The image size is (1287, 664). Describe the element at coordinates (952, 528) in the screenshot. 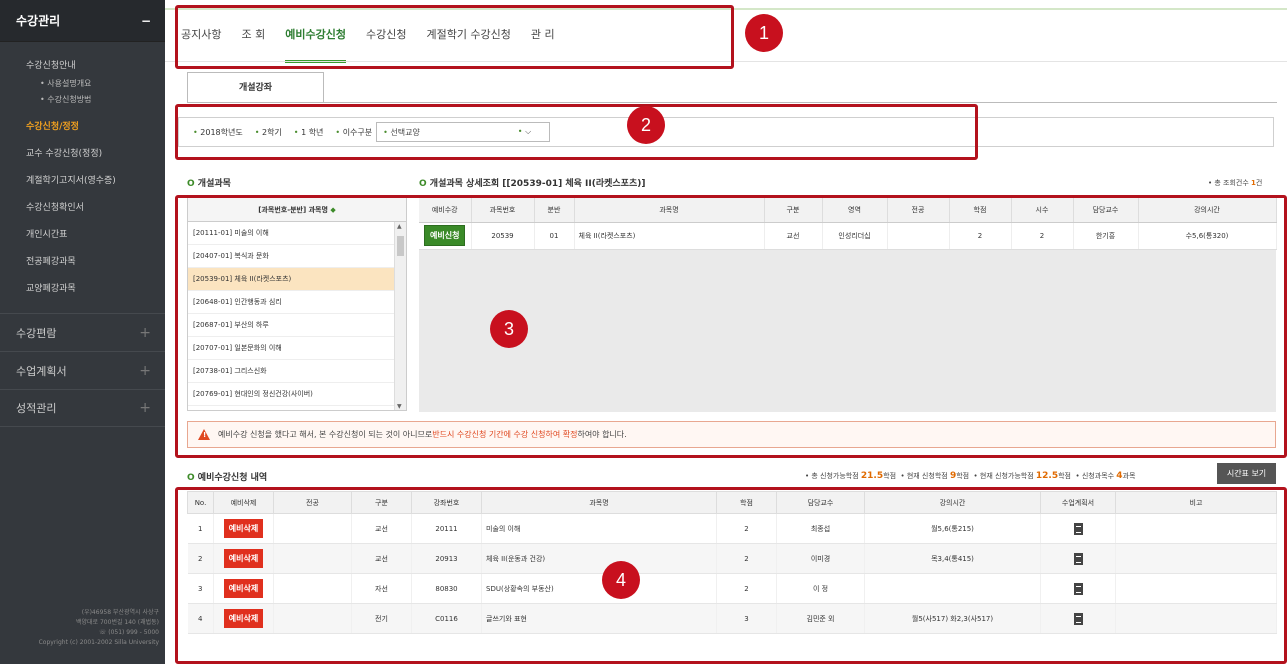

I see `row-time: 월5,6(통215)` at that location.